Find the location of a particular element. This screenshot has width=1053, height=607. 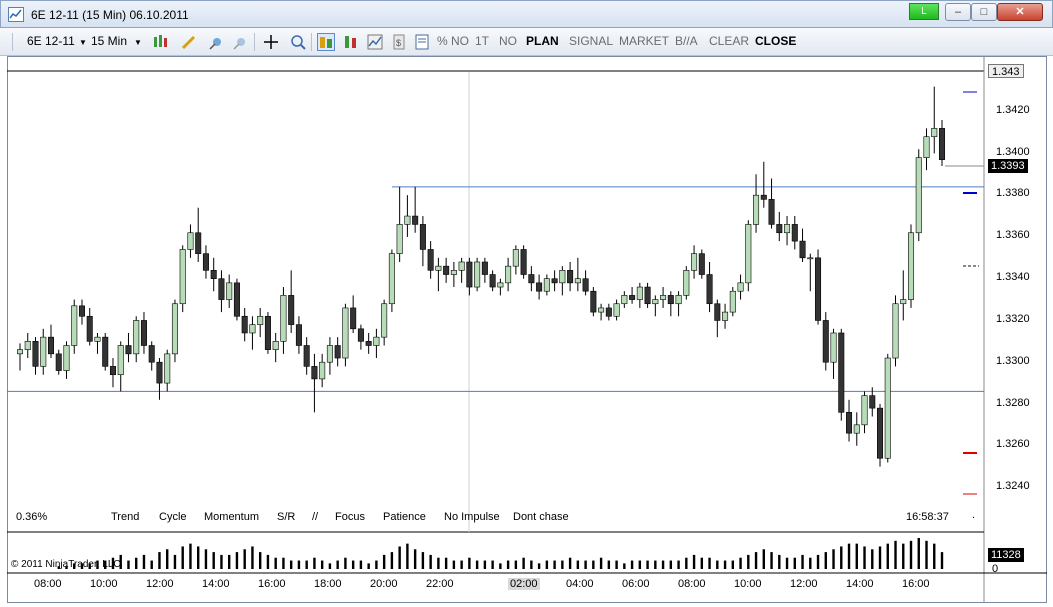

time-tick: 12:00 is located at coordinates (160, 584).